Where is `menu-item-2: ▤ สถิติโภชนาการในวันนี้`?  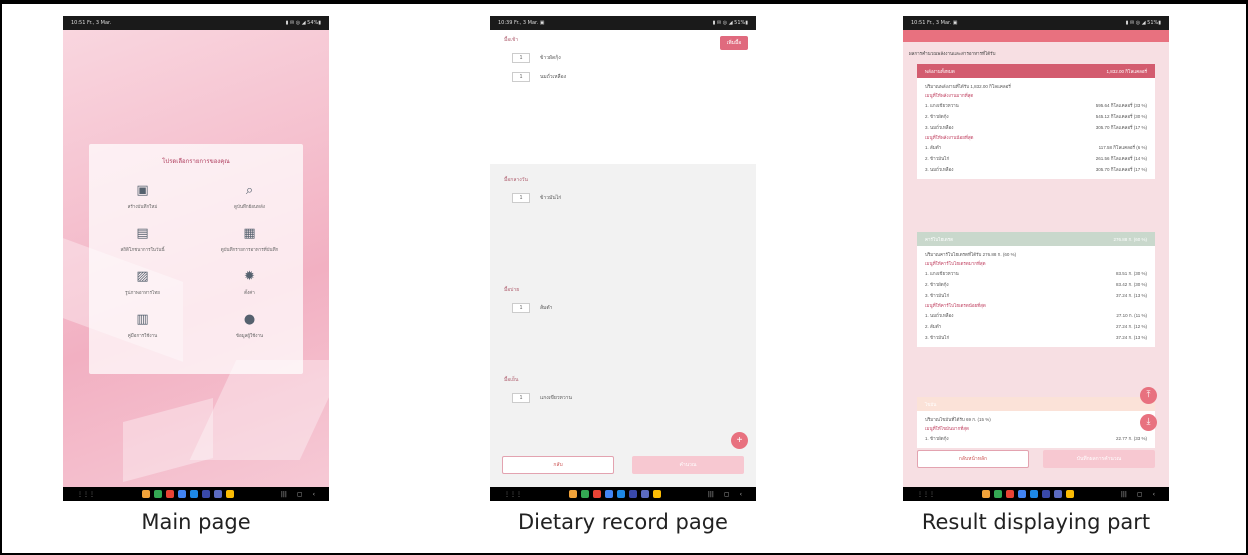 menu-item-2: ▤ สถิติโภชนาการในวันนี้ is located at coordinates (142, 240).